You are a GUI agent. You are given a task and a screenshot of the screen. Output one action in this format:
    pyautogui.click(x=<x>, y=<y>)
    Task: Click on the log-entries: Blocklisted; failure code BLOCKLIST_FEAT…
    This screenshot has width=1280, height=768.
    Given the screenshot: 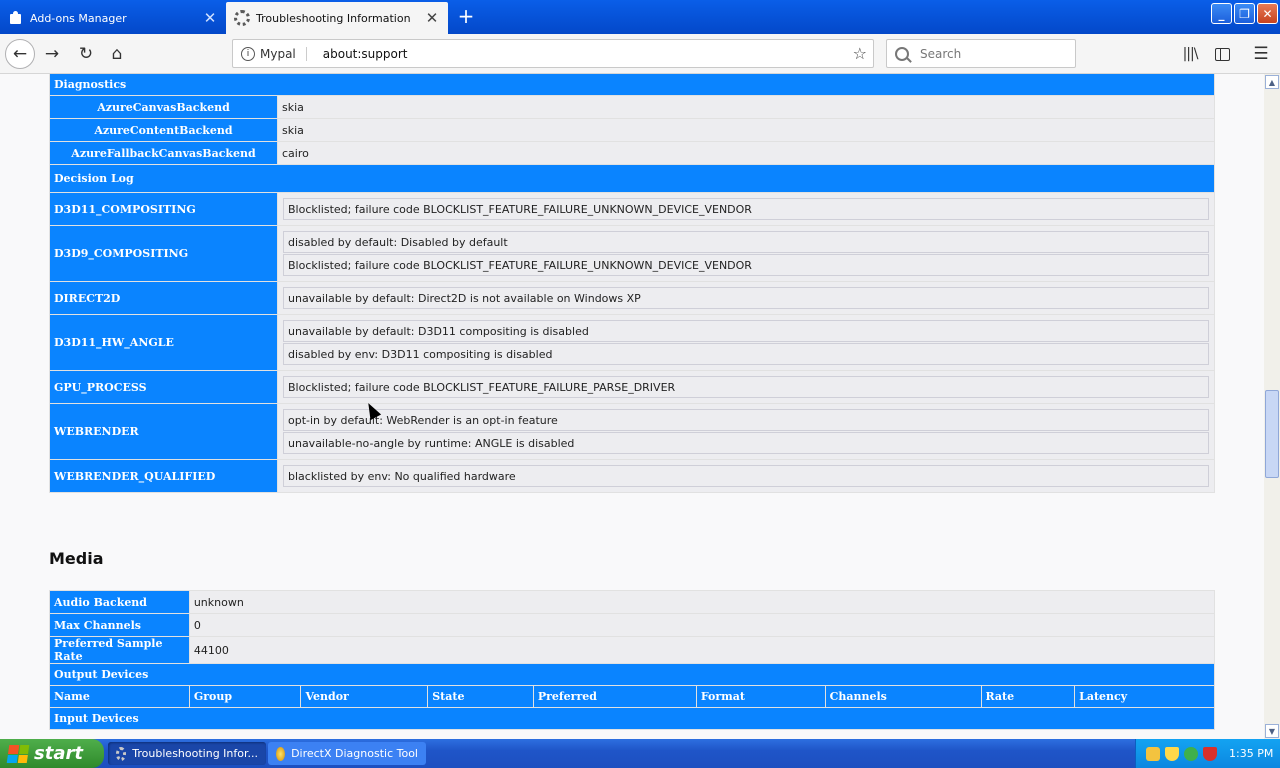 What is the action you would take?
    pyautogui.click(x=746, y=209)
    